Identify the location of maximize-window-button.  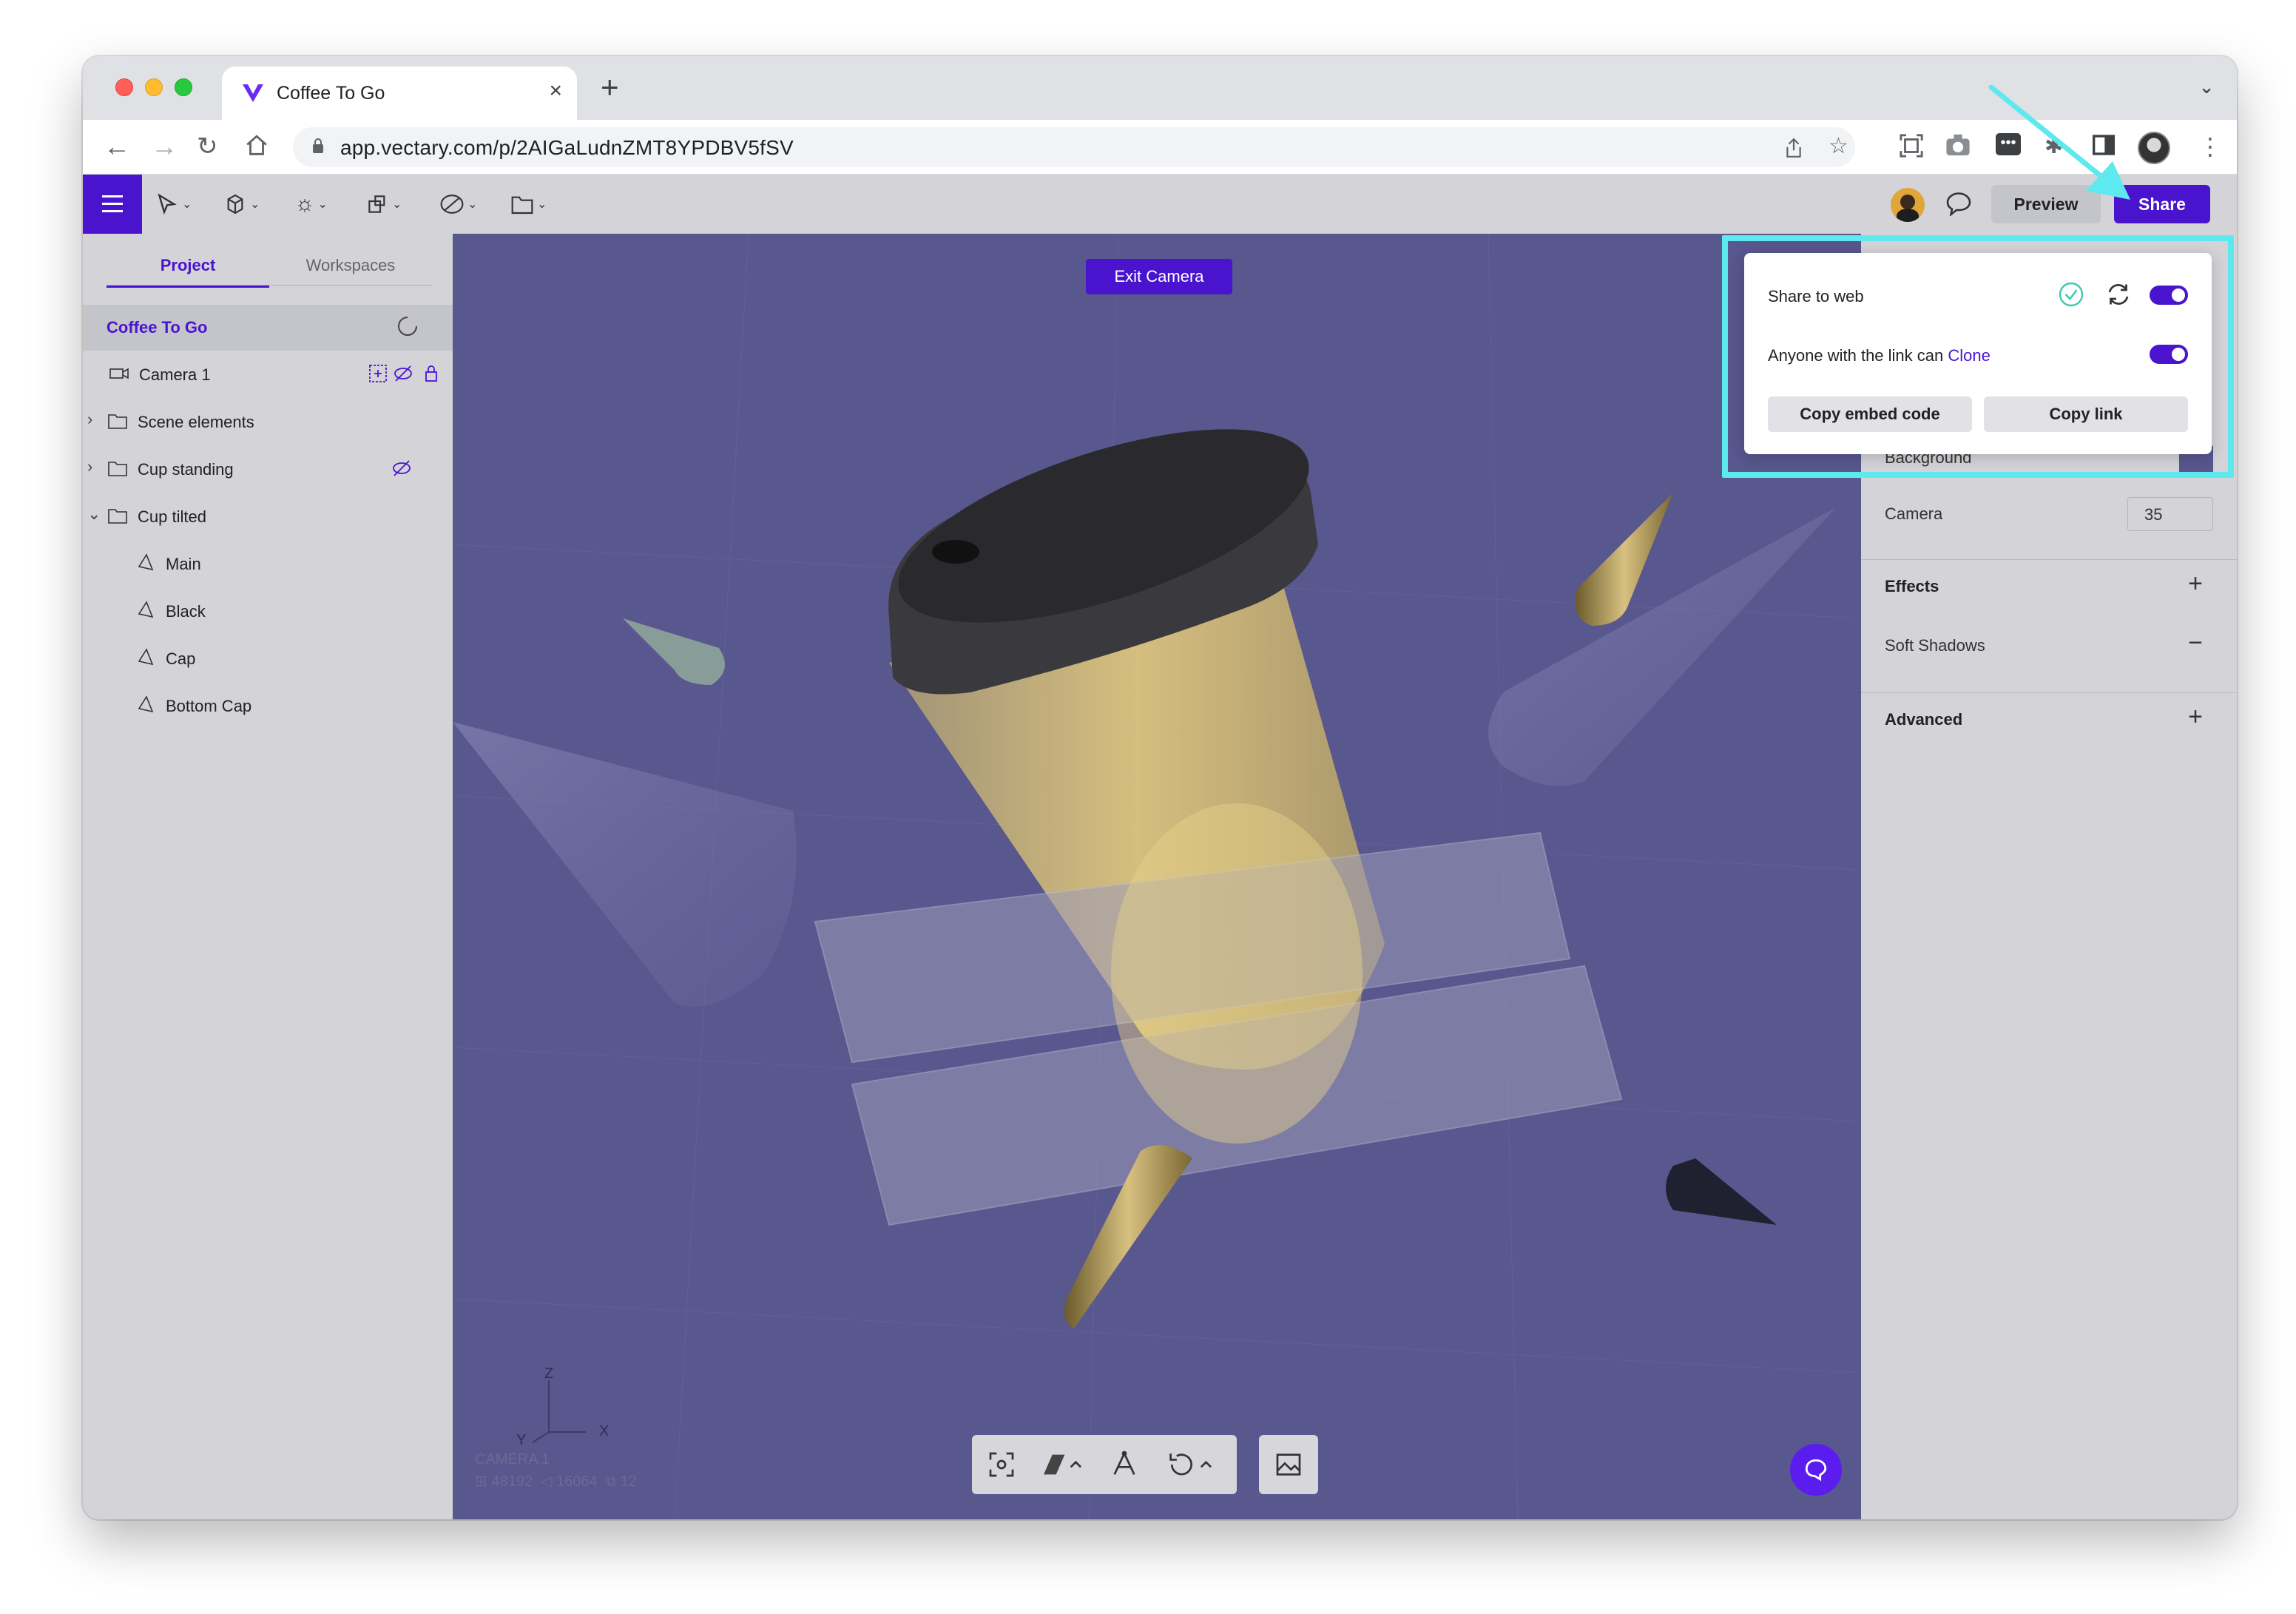
(183, 87).